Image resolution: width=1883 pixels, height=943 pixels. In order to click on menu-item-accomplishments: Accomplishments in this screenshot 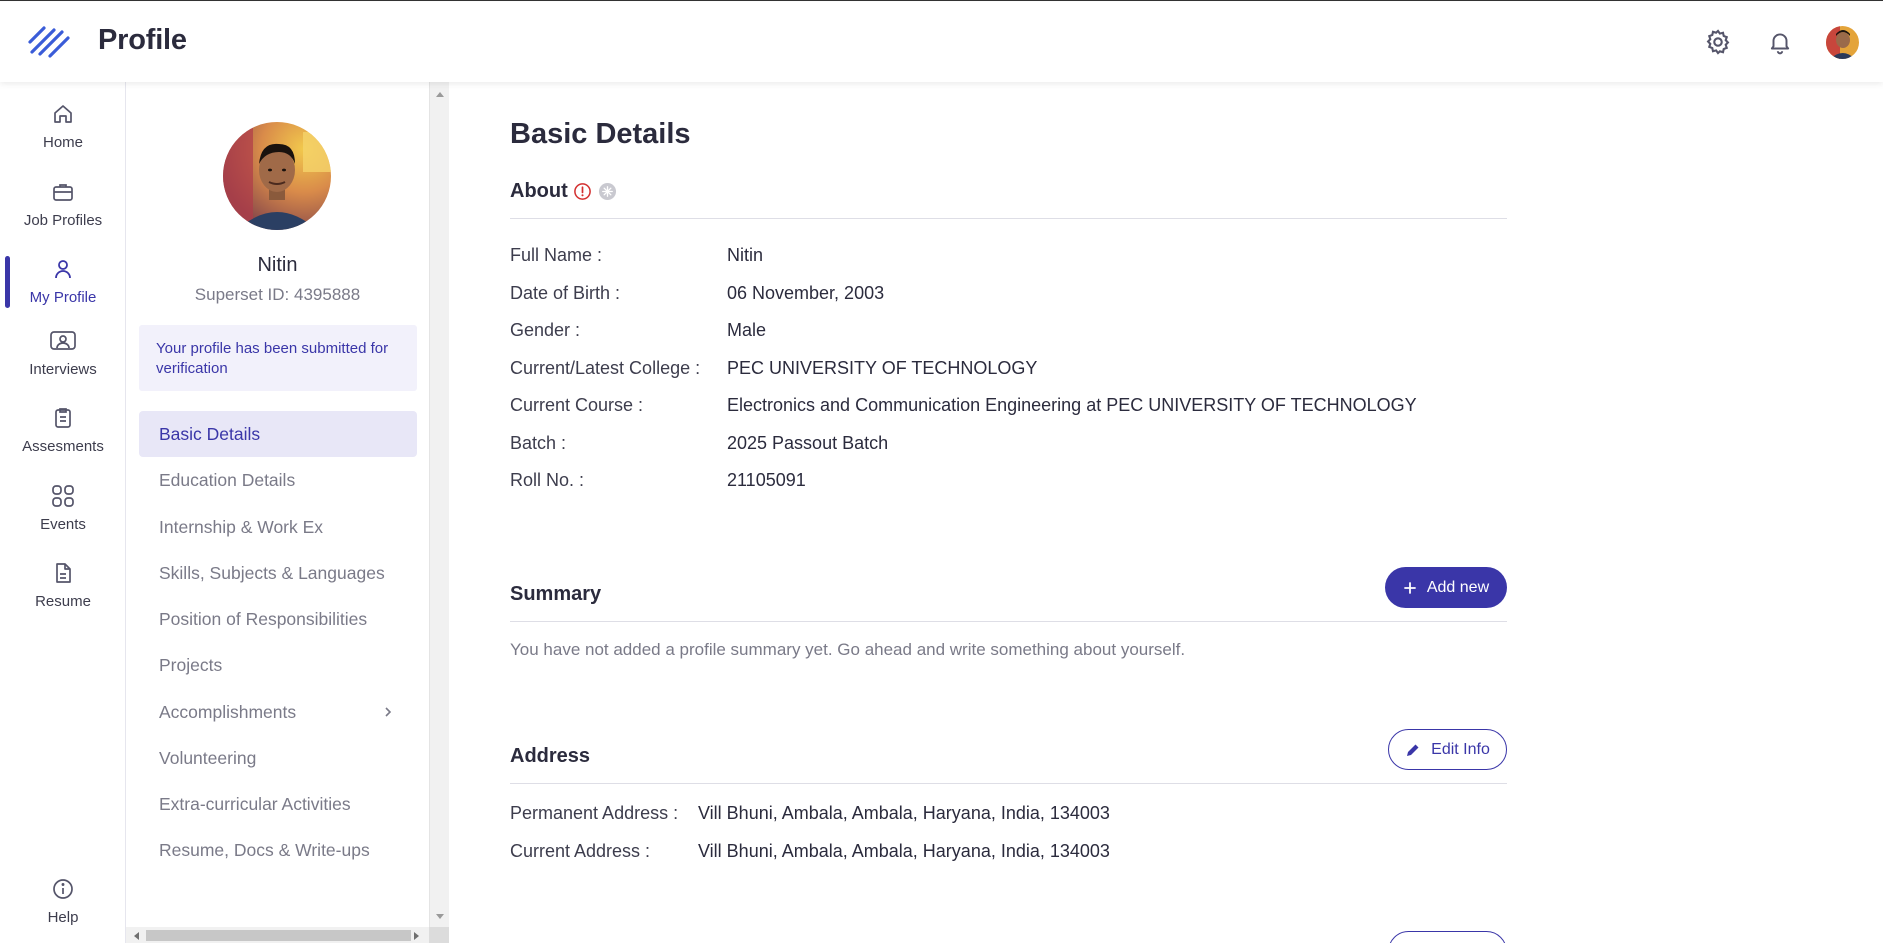, I will do `click(278, 712)`.